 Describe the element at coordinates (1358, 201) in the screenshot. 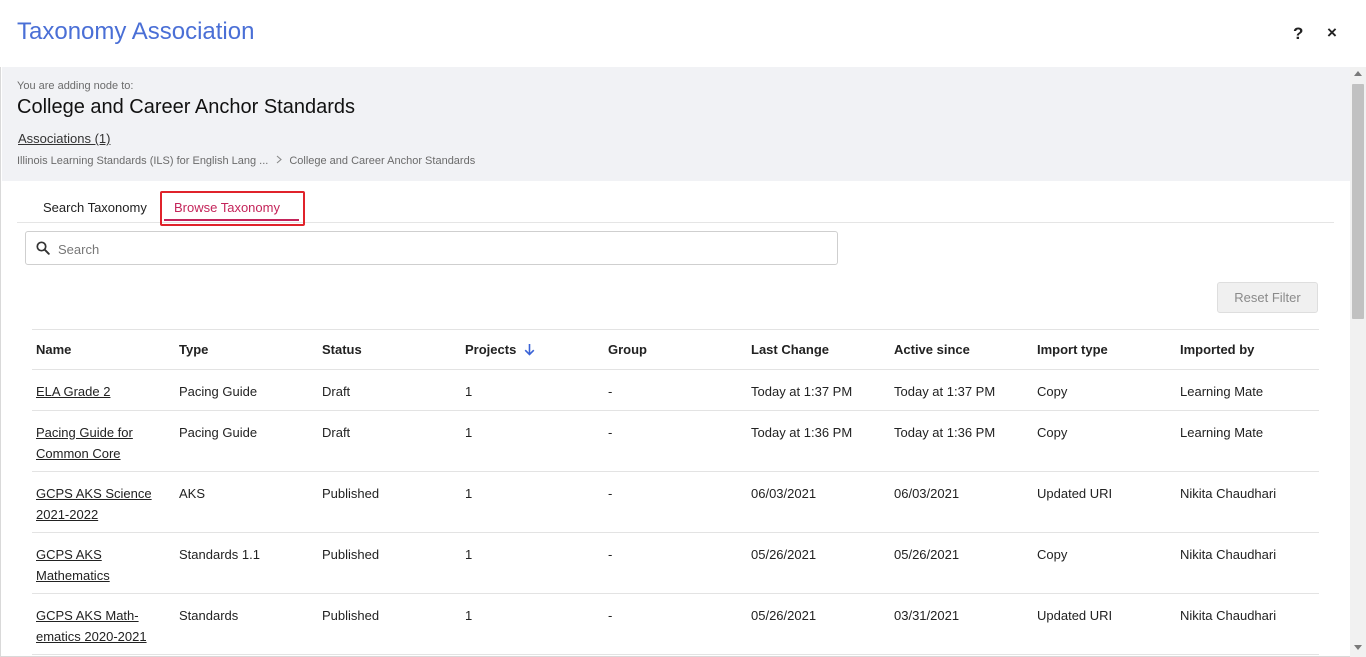

I see `scrollbar-thumb` at that location.